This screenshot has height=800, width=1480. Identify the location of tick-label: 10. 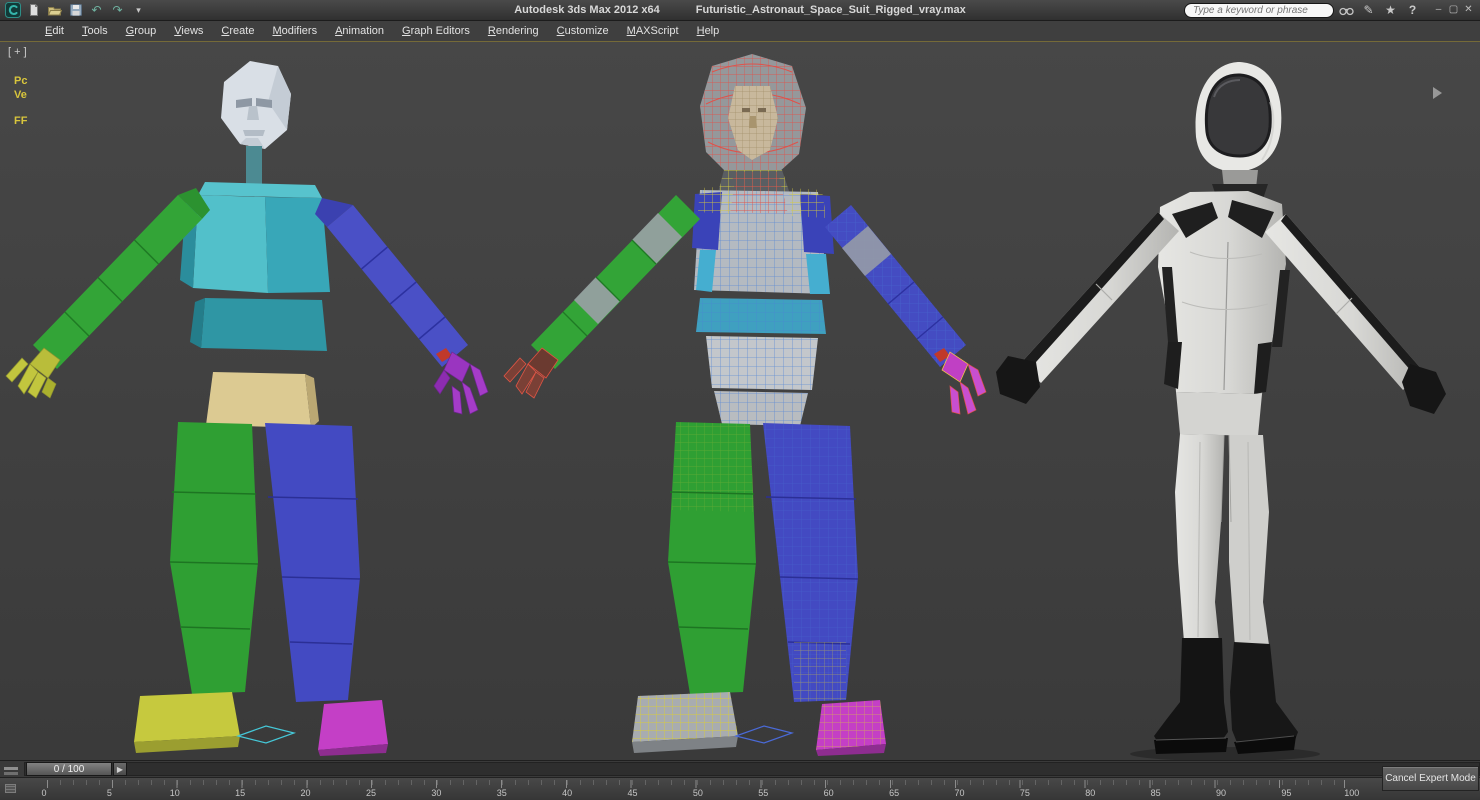
(174, 793).